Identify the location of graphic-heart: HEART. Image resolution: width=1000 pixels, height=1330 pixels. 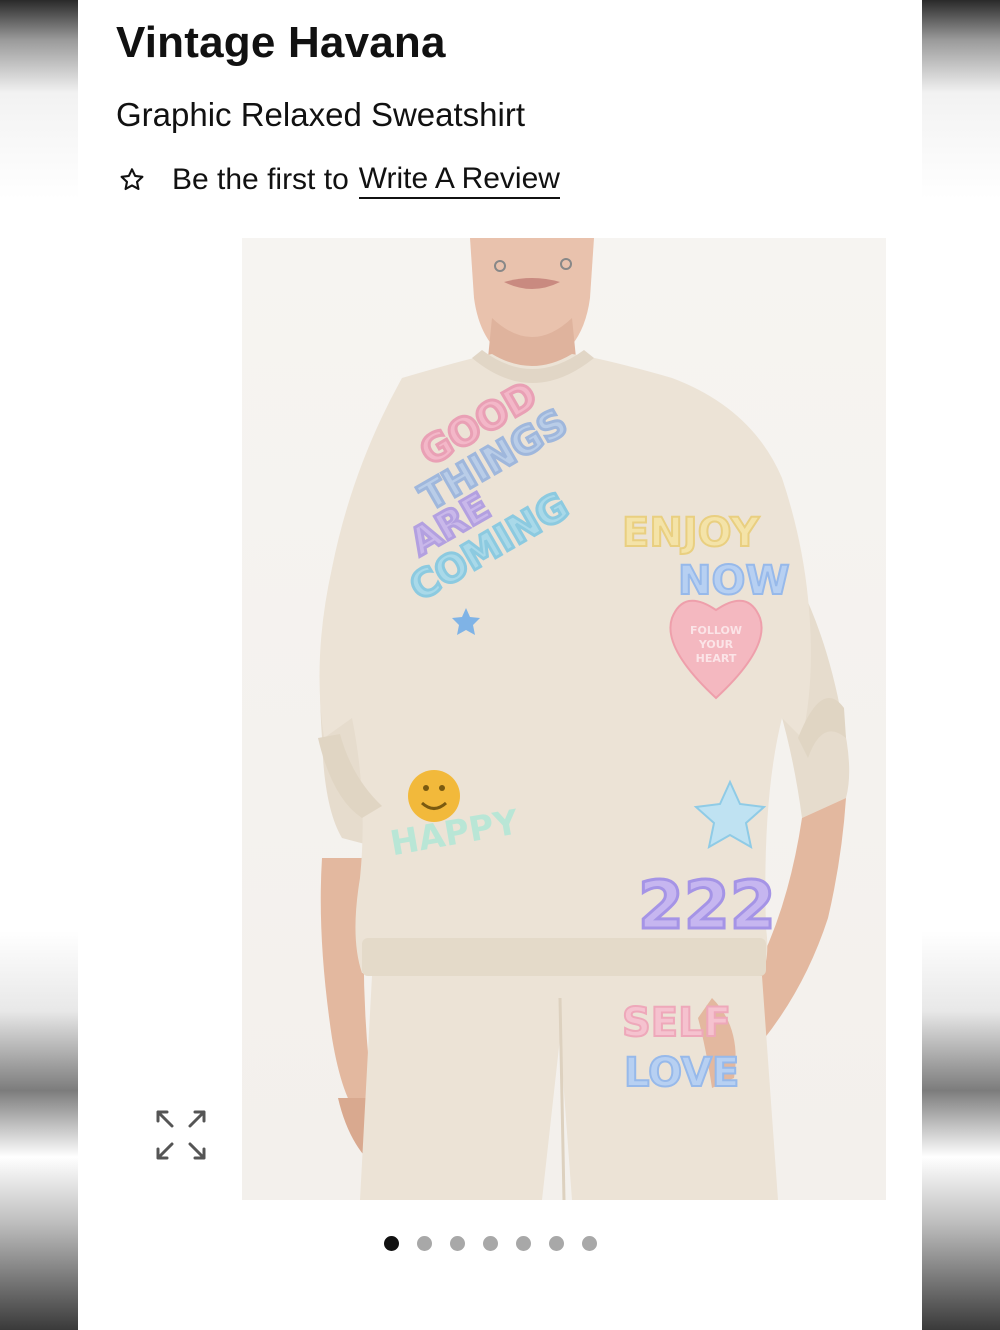
(716, 658).